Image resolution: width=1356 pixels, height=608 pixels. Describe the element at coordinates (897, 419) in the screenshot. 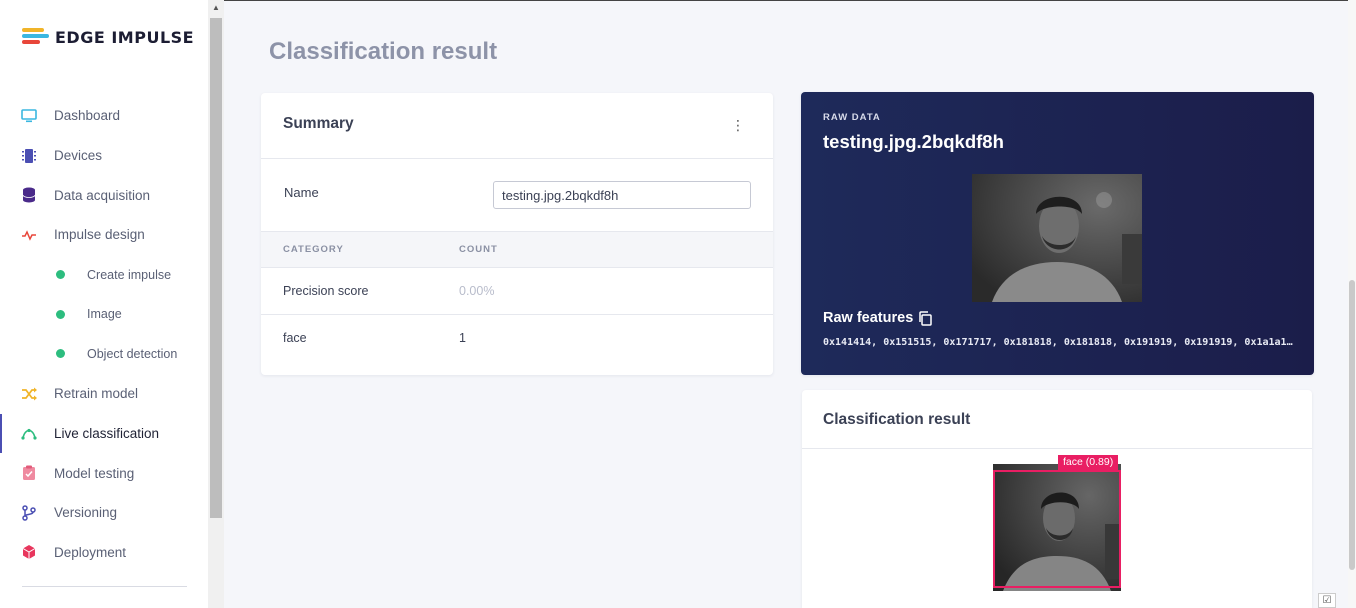

I see `classification-result-title: Classification result` at that location.